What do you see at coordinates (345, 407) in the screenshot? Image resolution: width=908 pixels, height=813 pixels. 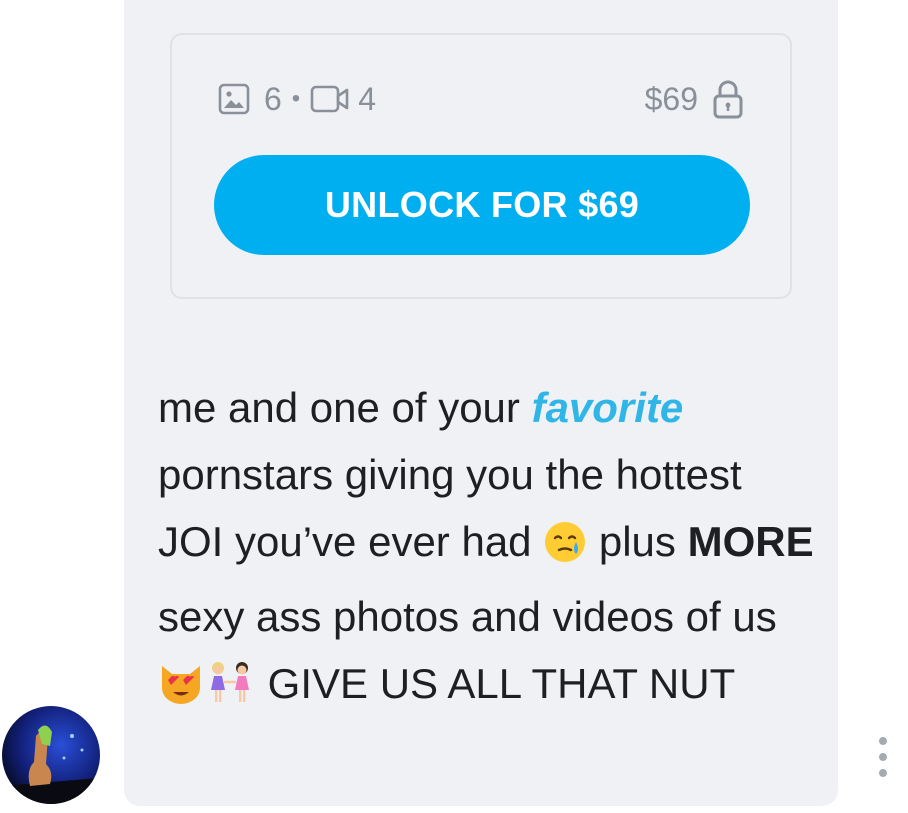 I see `message-part-1: me and one of your` at bounding box center [345, 407].